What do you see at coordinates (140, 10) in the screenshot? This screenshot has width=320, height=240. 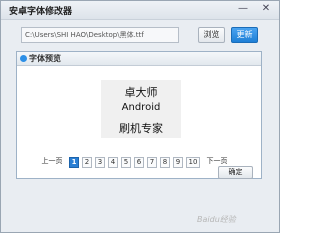 I see `title-bar: 安卓字体修改器 — ✕` at bounding box center [140, 10].